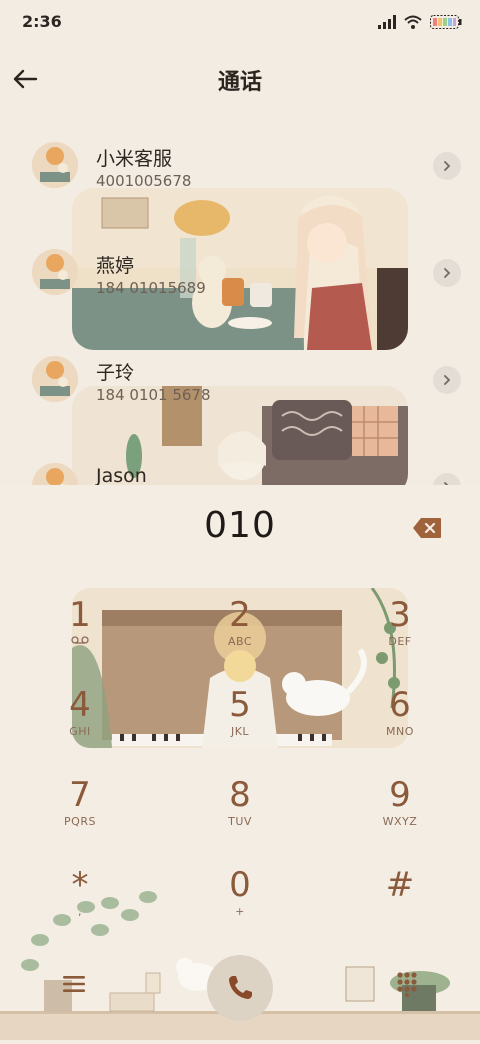 The width and height of the screenshot is (480, 1044). What do you see at coordinates (134, 159) in the screenshot?
I see `contact-name: 小米客服` at bounding box center [134, 159].